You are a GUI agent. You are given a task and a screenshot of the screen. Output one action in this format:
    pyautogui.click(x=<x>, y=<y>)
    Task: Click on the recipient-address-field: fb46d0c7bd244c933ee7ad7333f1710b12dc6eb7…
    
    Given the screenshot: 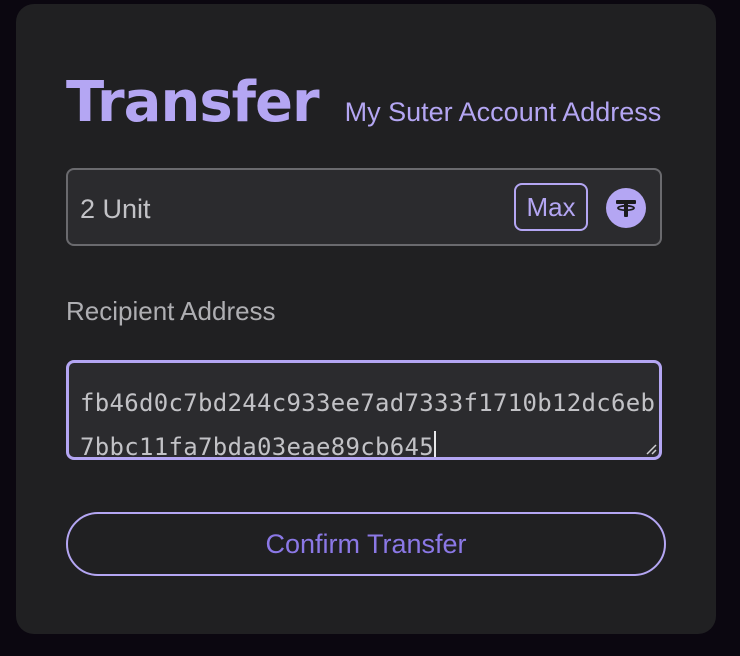 What is the action you would take?
    pyautogui.click(x=364, y=410)
    